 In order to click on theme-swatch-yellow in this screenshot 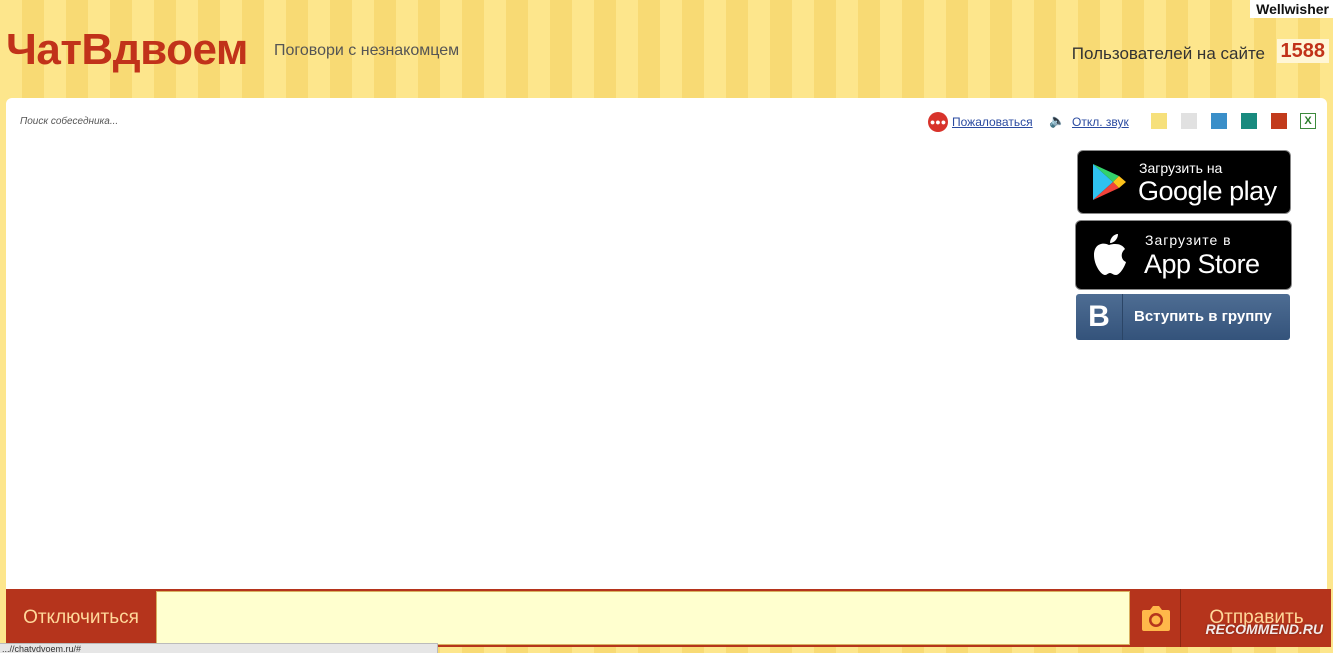, I will do `click(1159, 121)`.